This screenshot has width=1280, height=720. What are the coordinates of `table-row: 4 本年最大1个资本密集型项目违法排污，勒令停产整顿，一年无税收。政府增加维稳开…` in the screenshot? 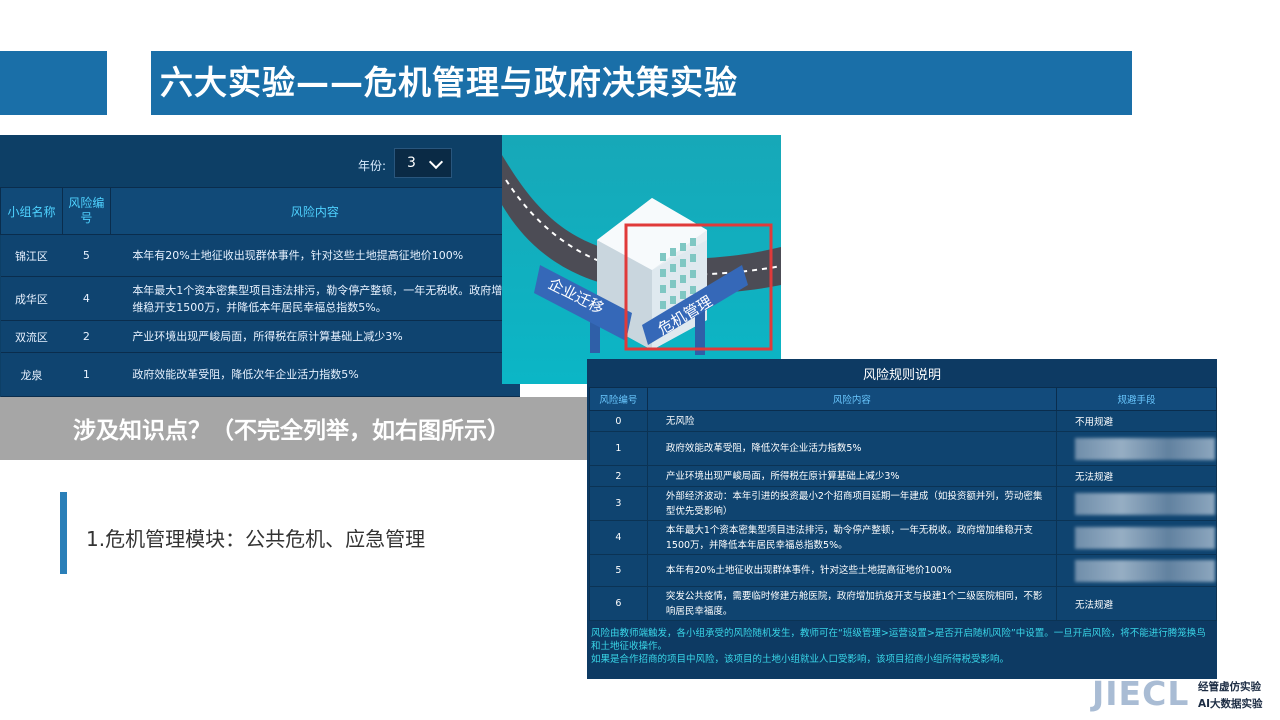 It's located at (903, 537).